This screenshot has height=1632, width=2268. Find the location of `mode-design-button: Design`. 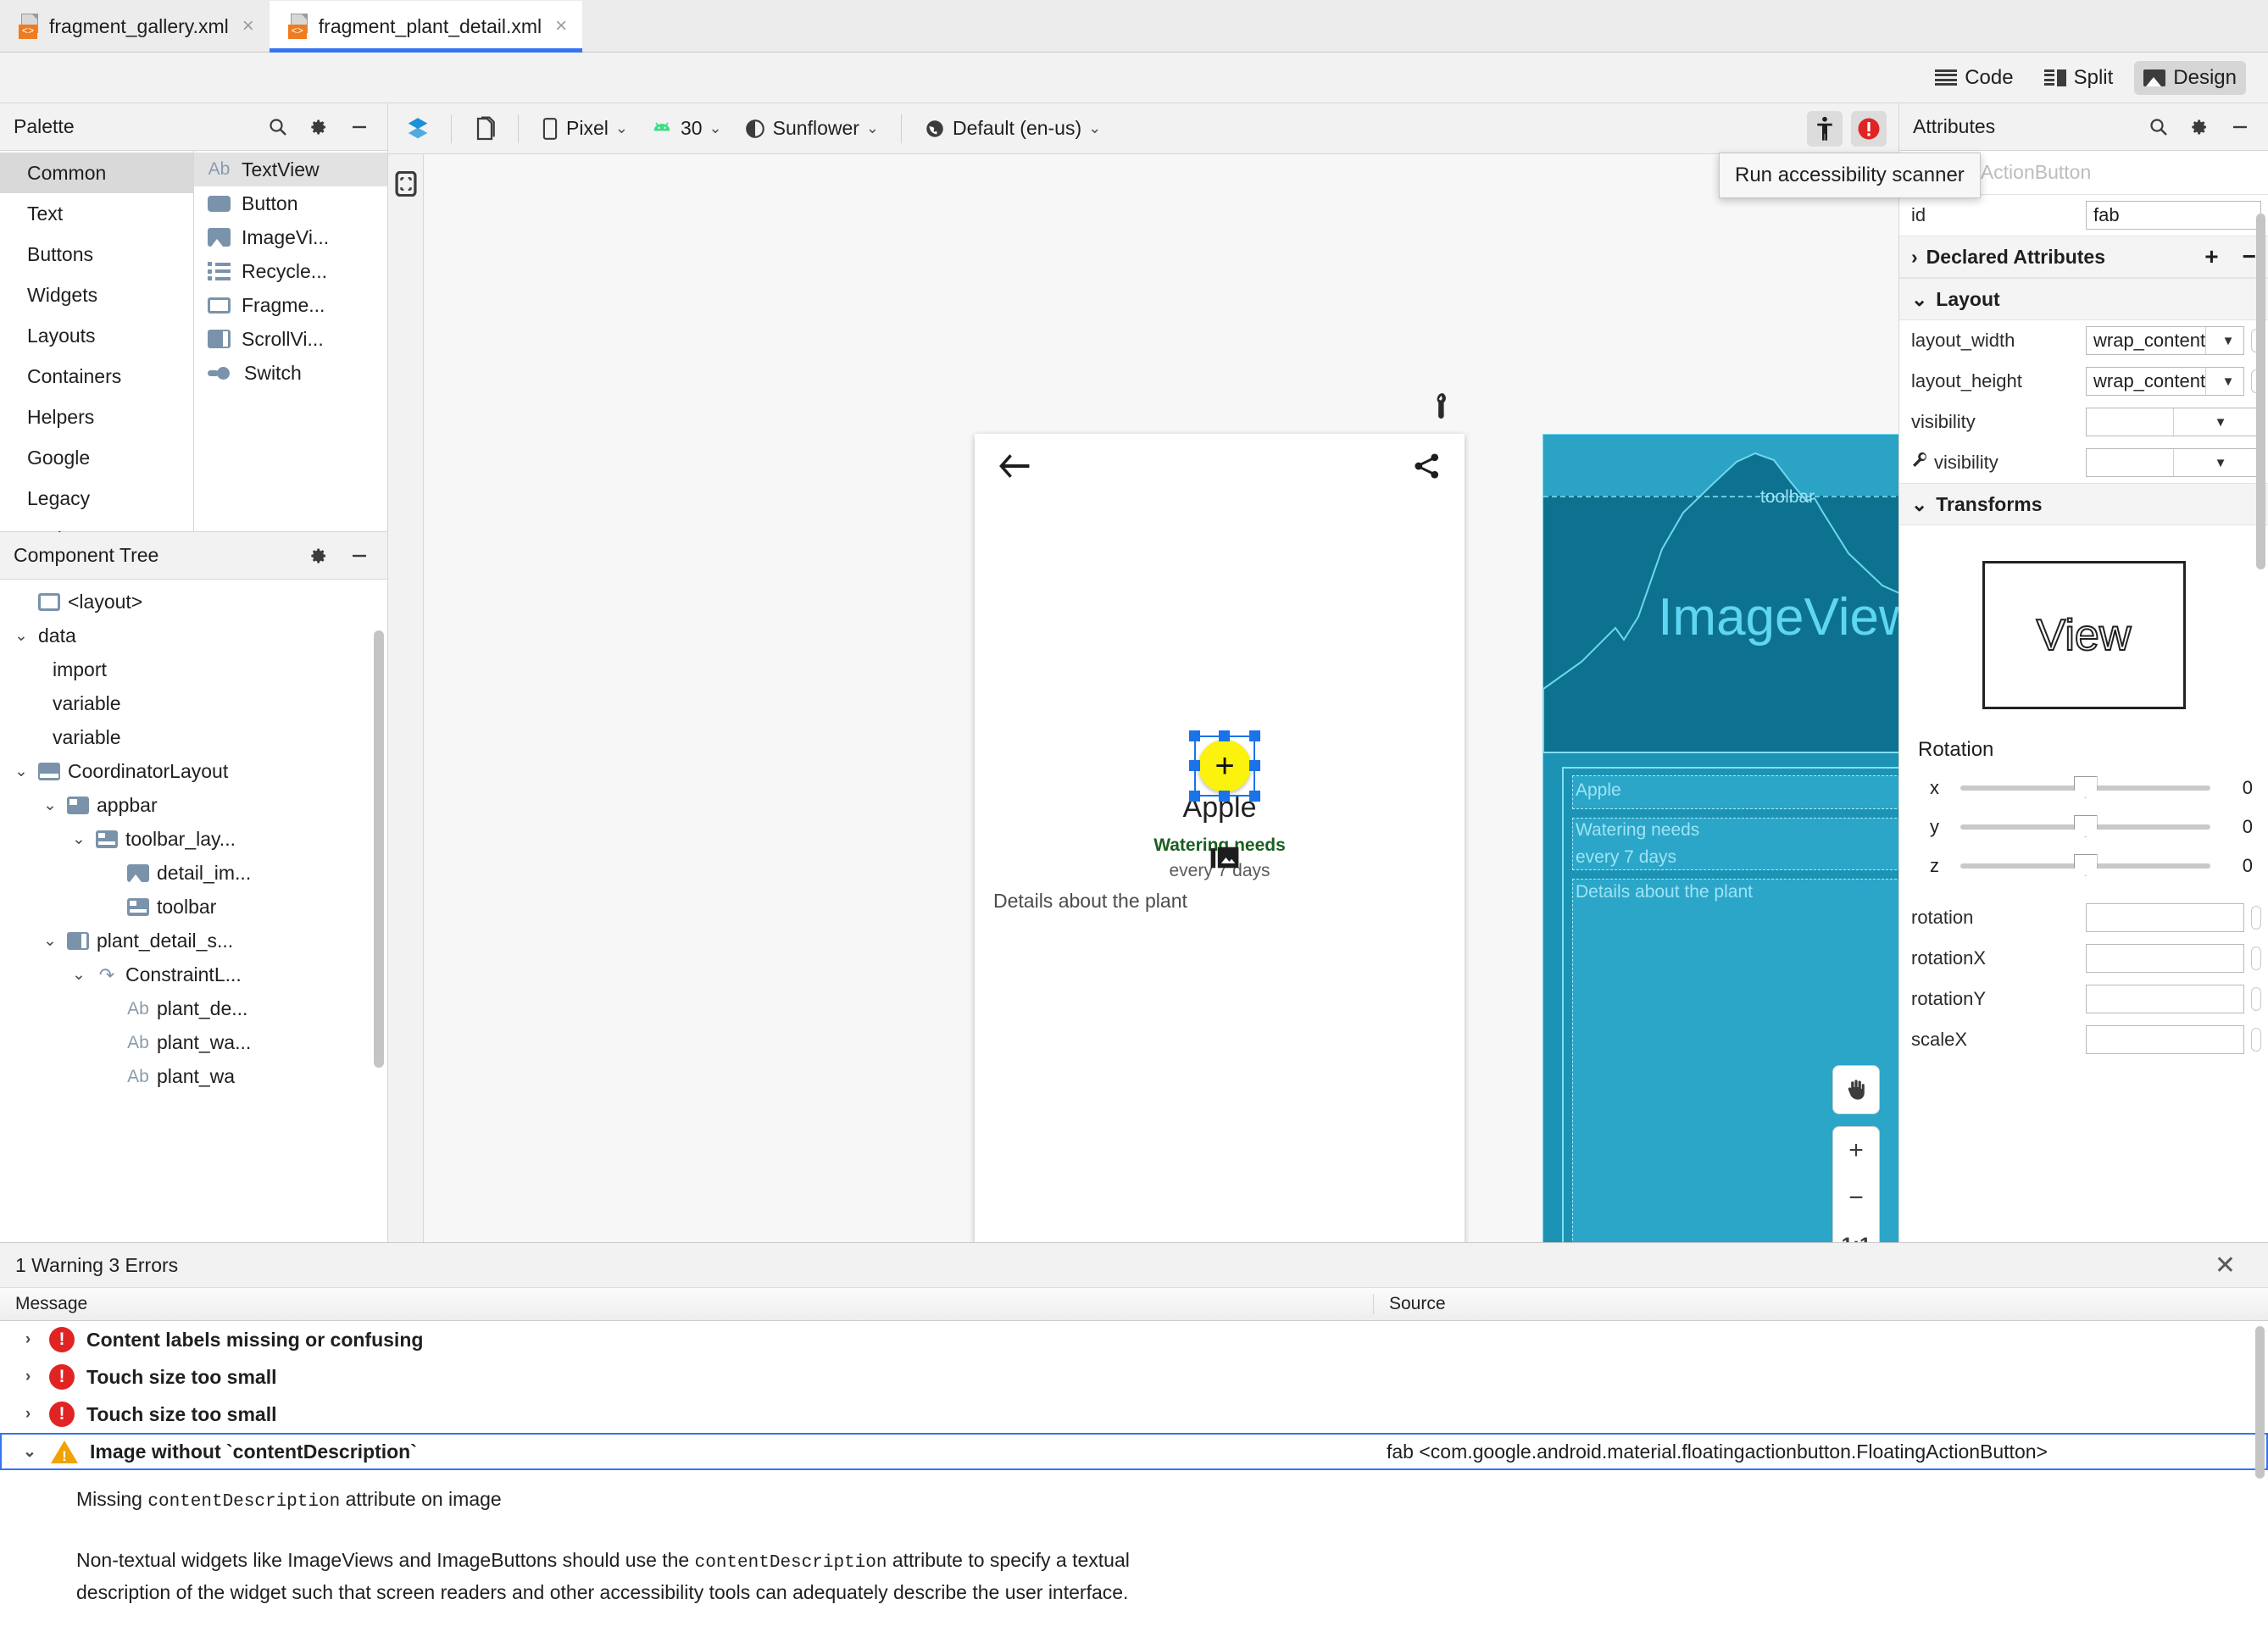

mode-design-button: Design is located at coordinates (2190, 77).